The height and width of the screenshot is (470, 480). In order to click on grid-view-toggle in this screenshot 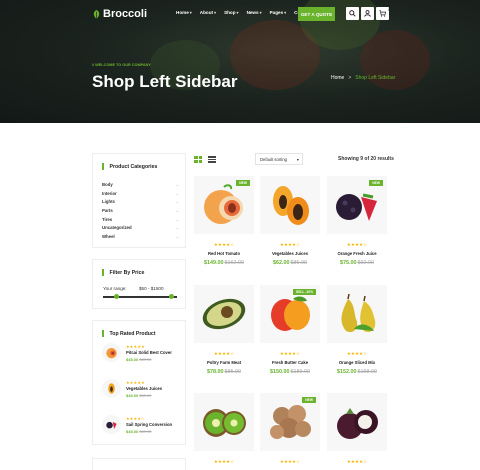, I will do `click(198, 159)`.